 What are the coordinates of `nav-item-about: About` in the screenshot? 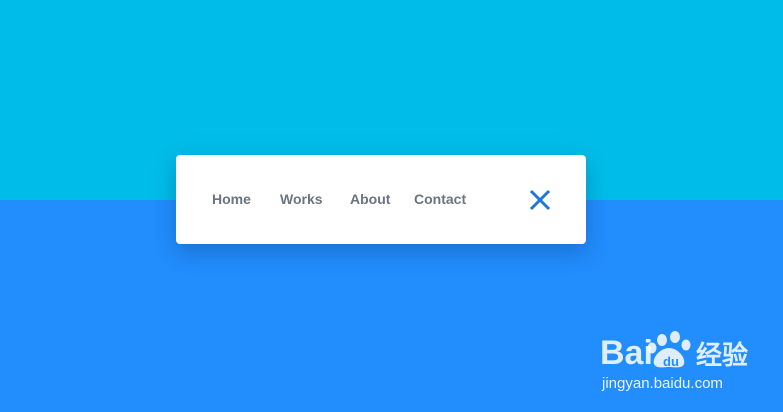 It's located at (370, 199).